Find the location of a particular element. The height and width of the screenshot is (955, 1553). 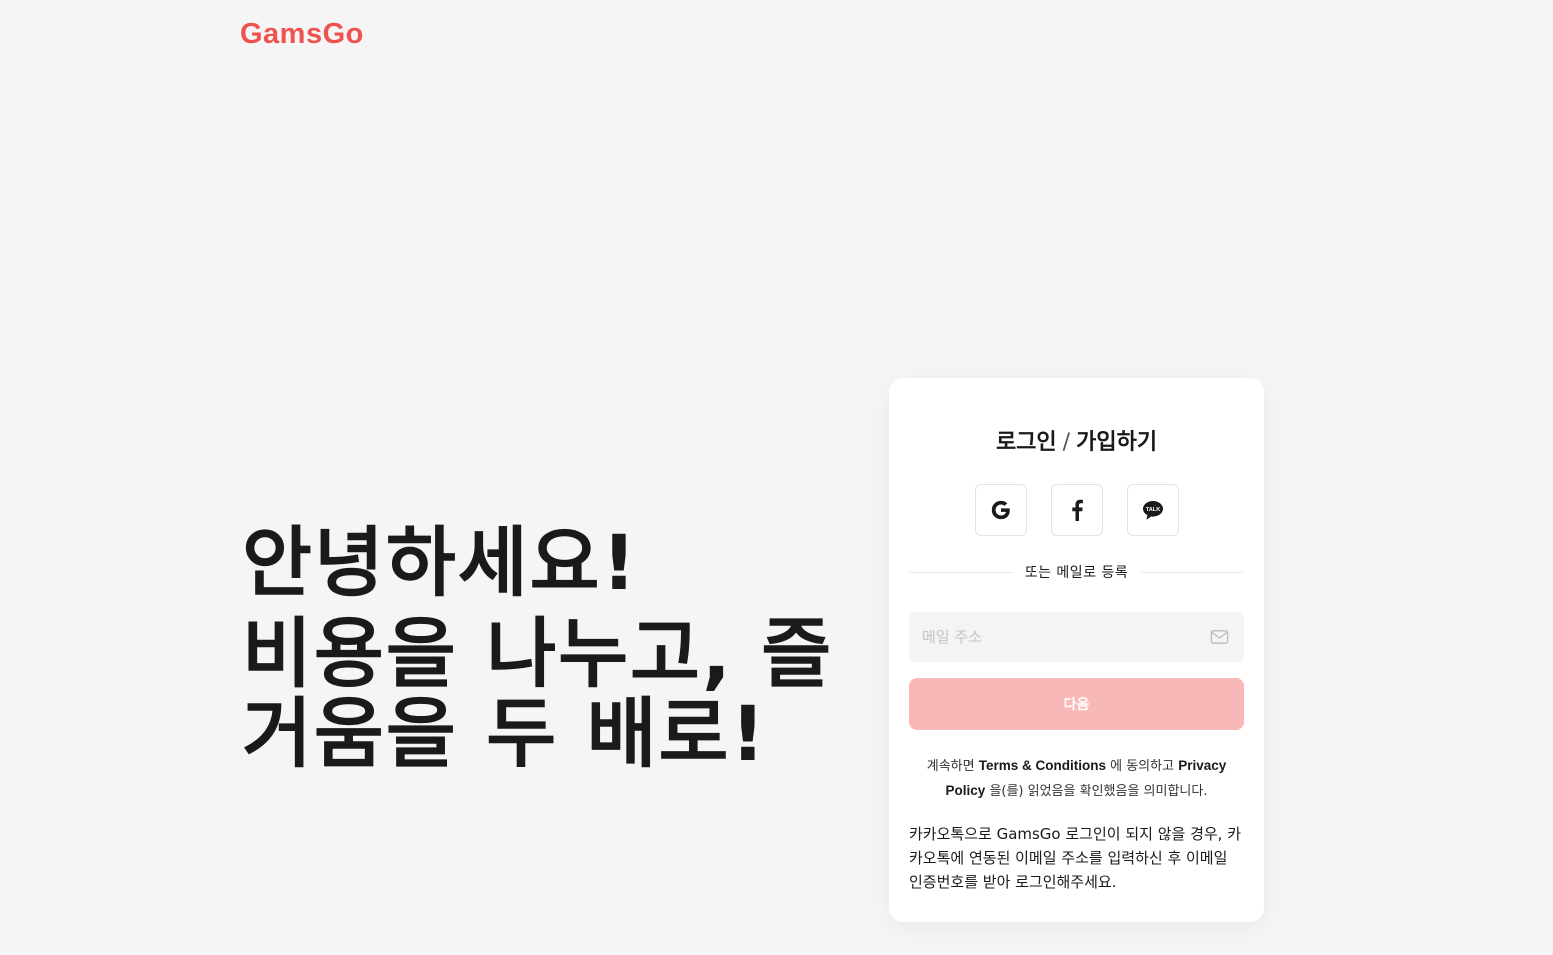

email-divider: 또는 메일로 등록 is located at coordinates (1076, 572).